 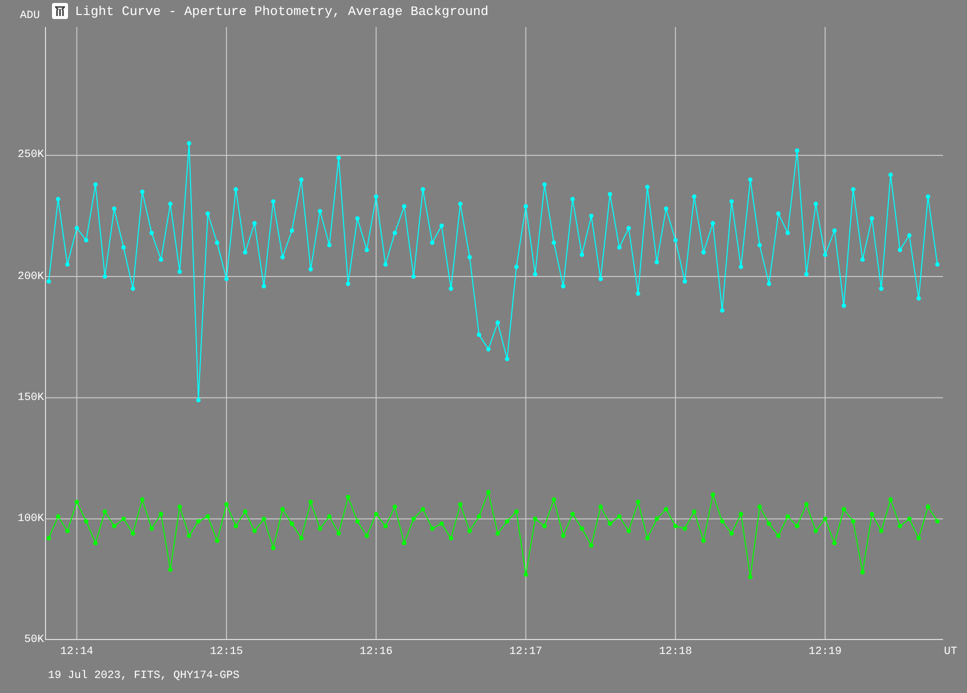 I want to click on y-tick-label: 100K, so click(x=30, y=518).